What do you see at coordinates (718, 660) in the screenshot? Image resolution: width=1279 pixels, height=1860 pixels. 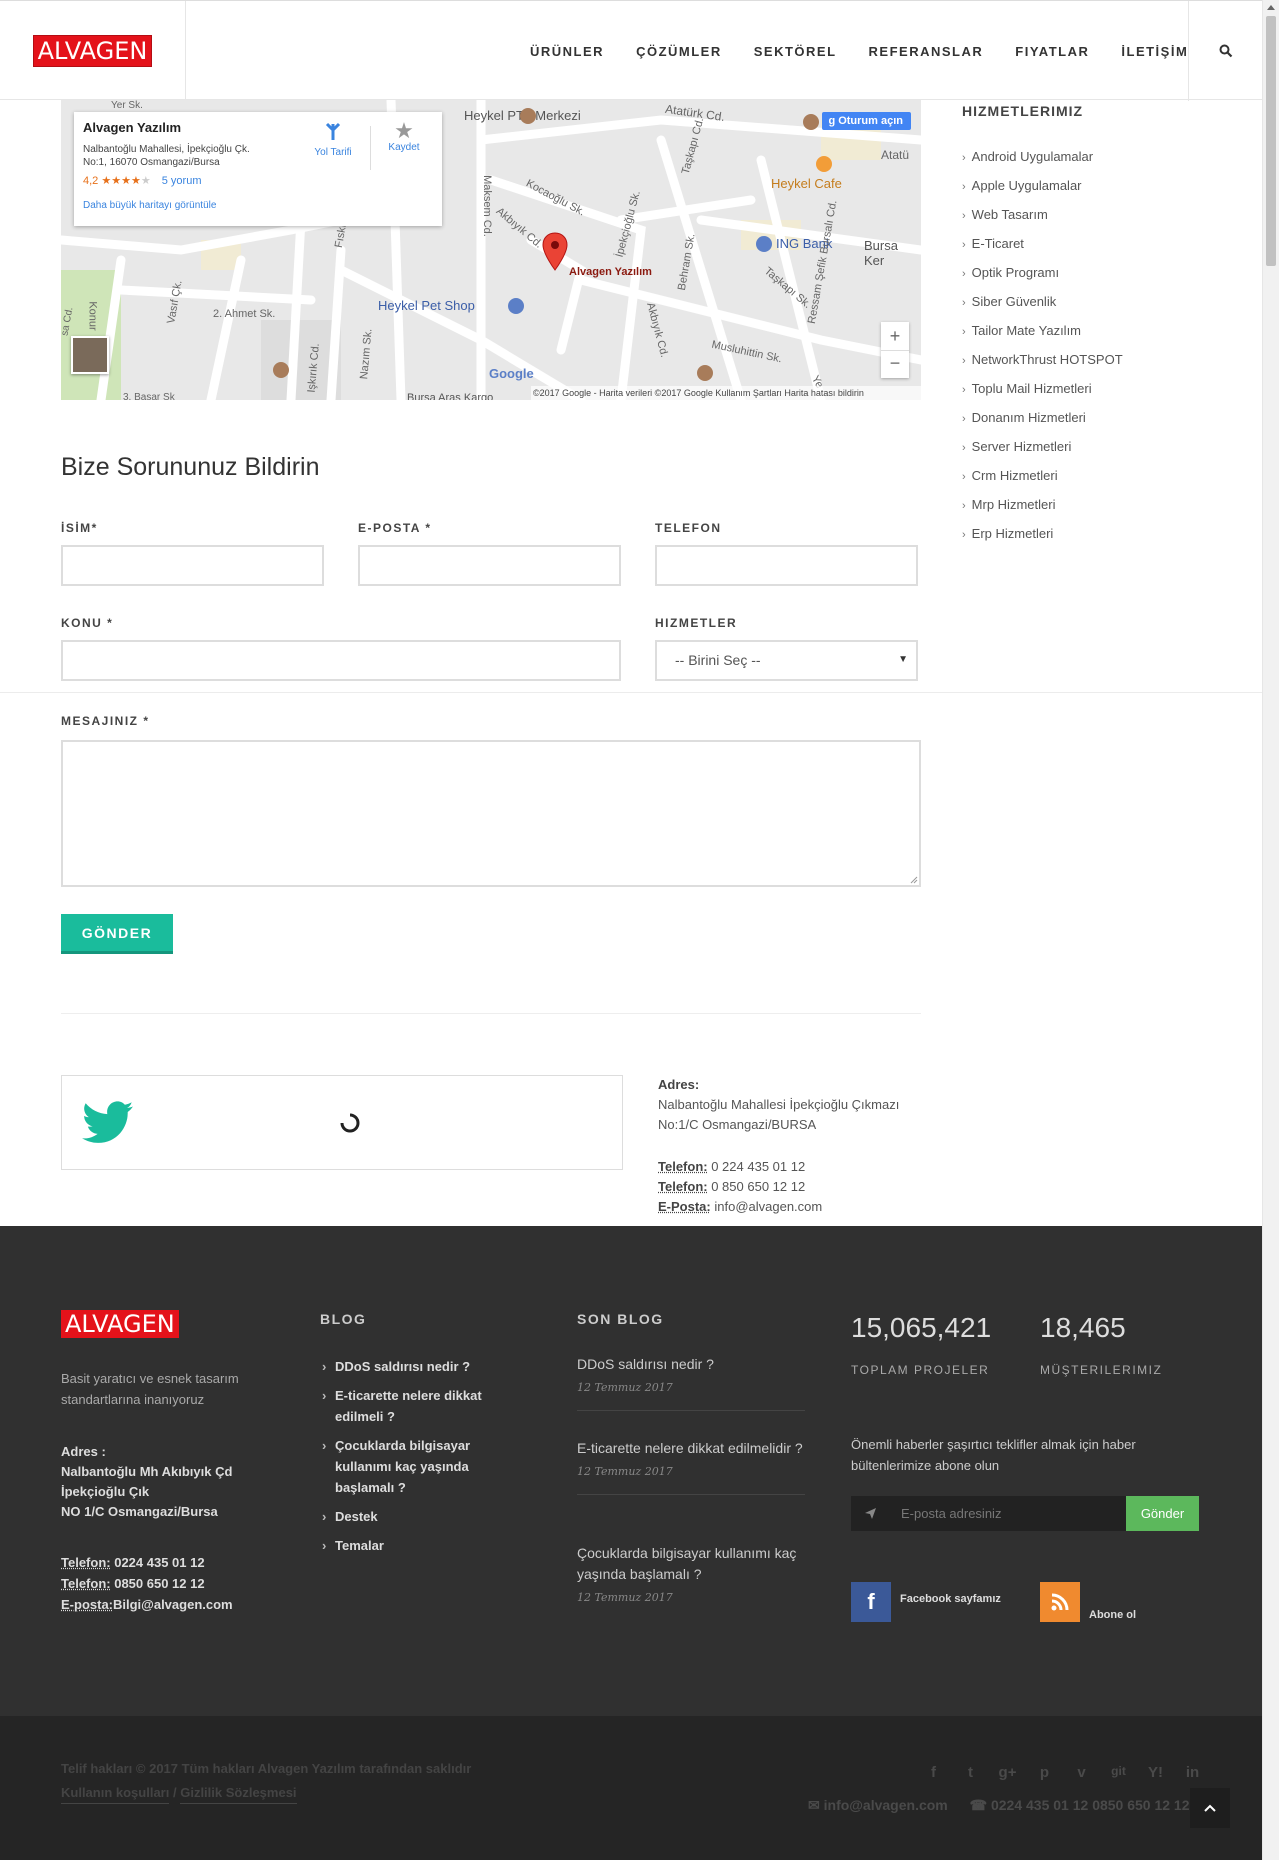 I see `services-select-value: -- Birini Seç --` at bounding box center [718, 660].